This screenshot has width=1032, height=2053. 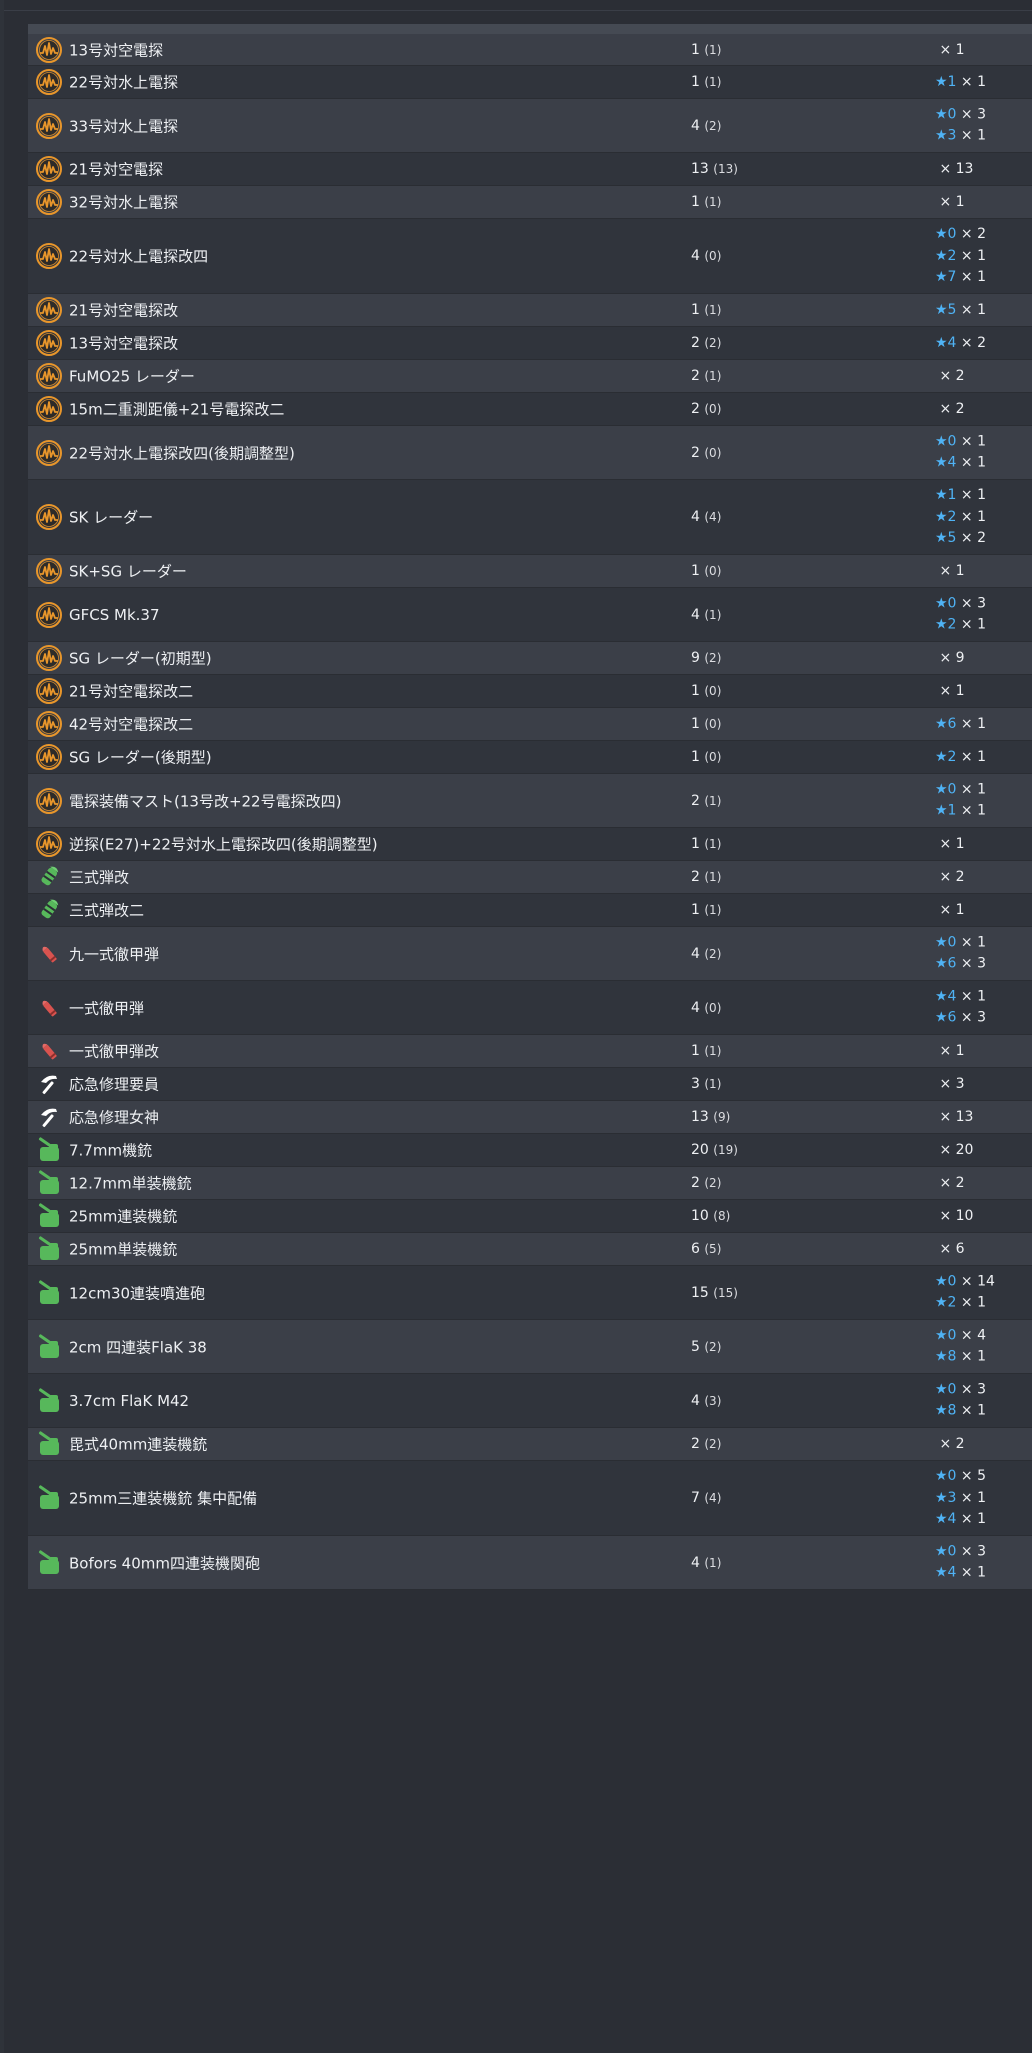 I want to click on star-level: ★7, so click(x=946, y=276).